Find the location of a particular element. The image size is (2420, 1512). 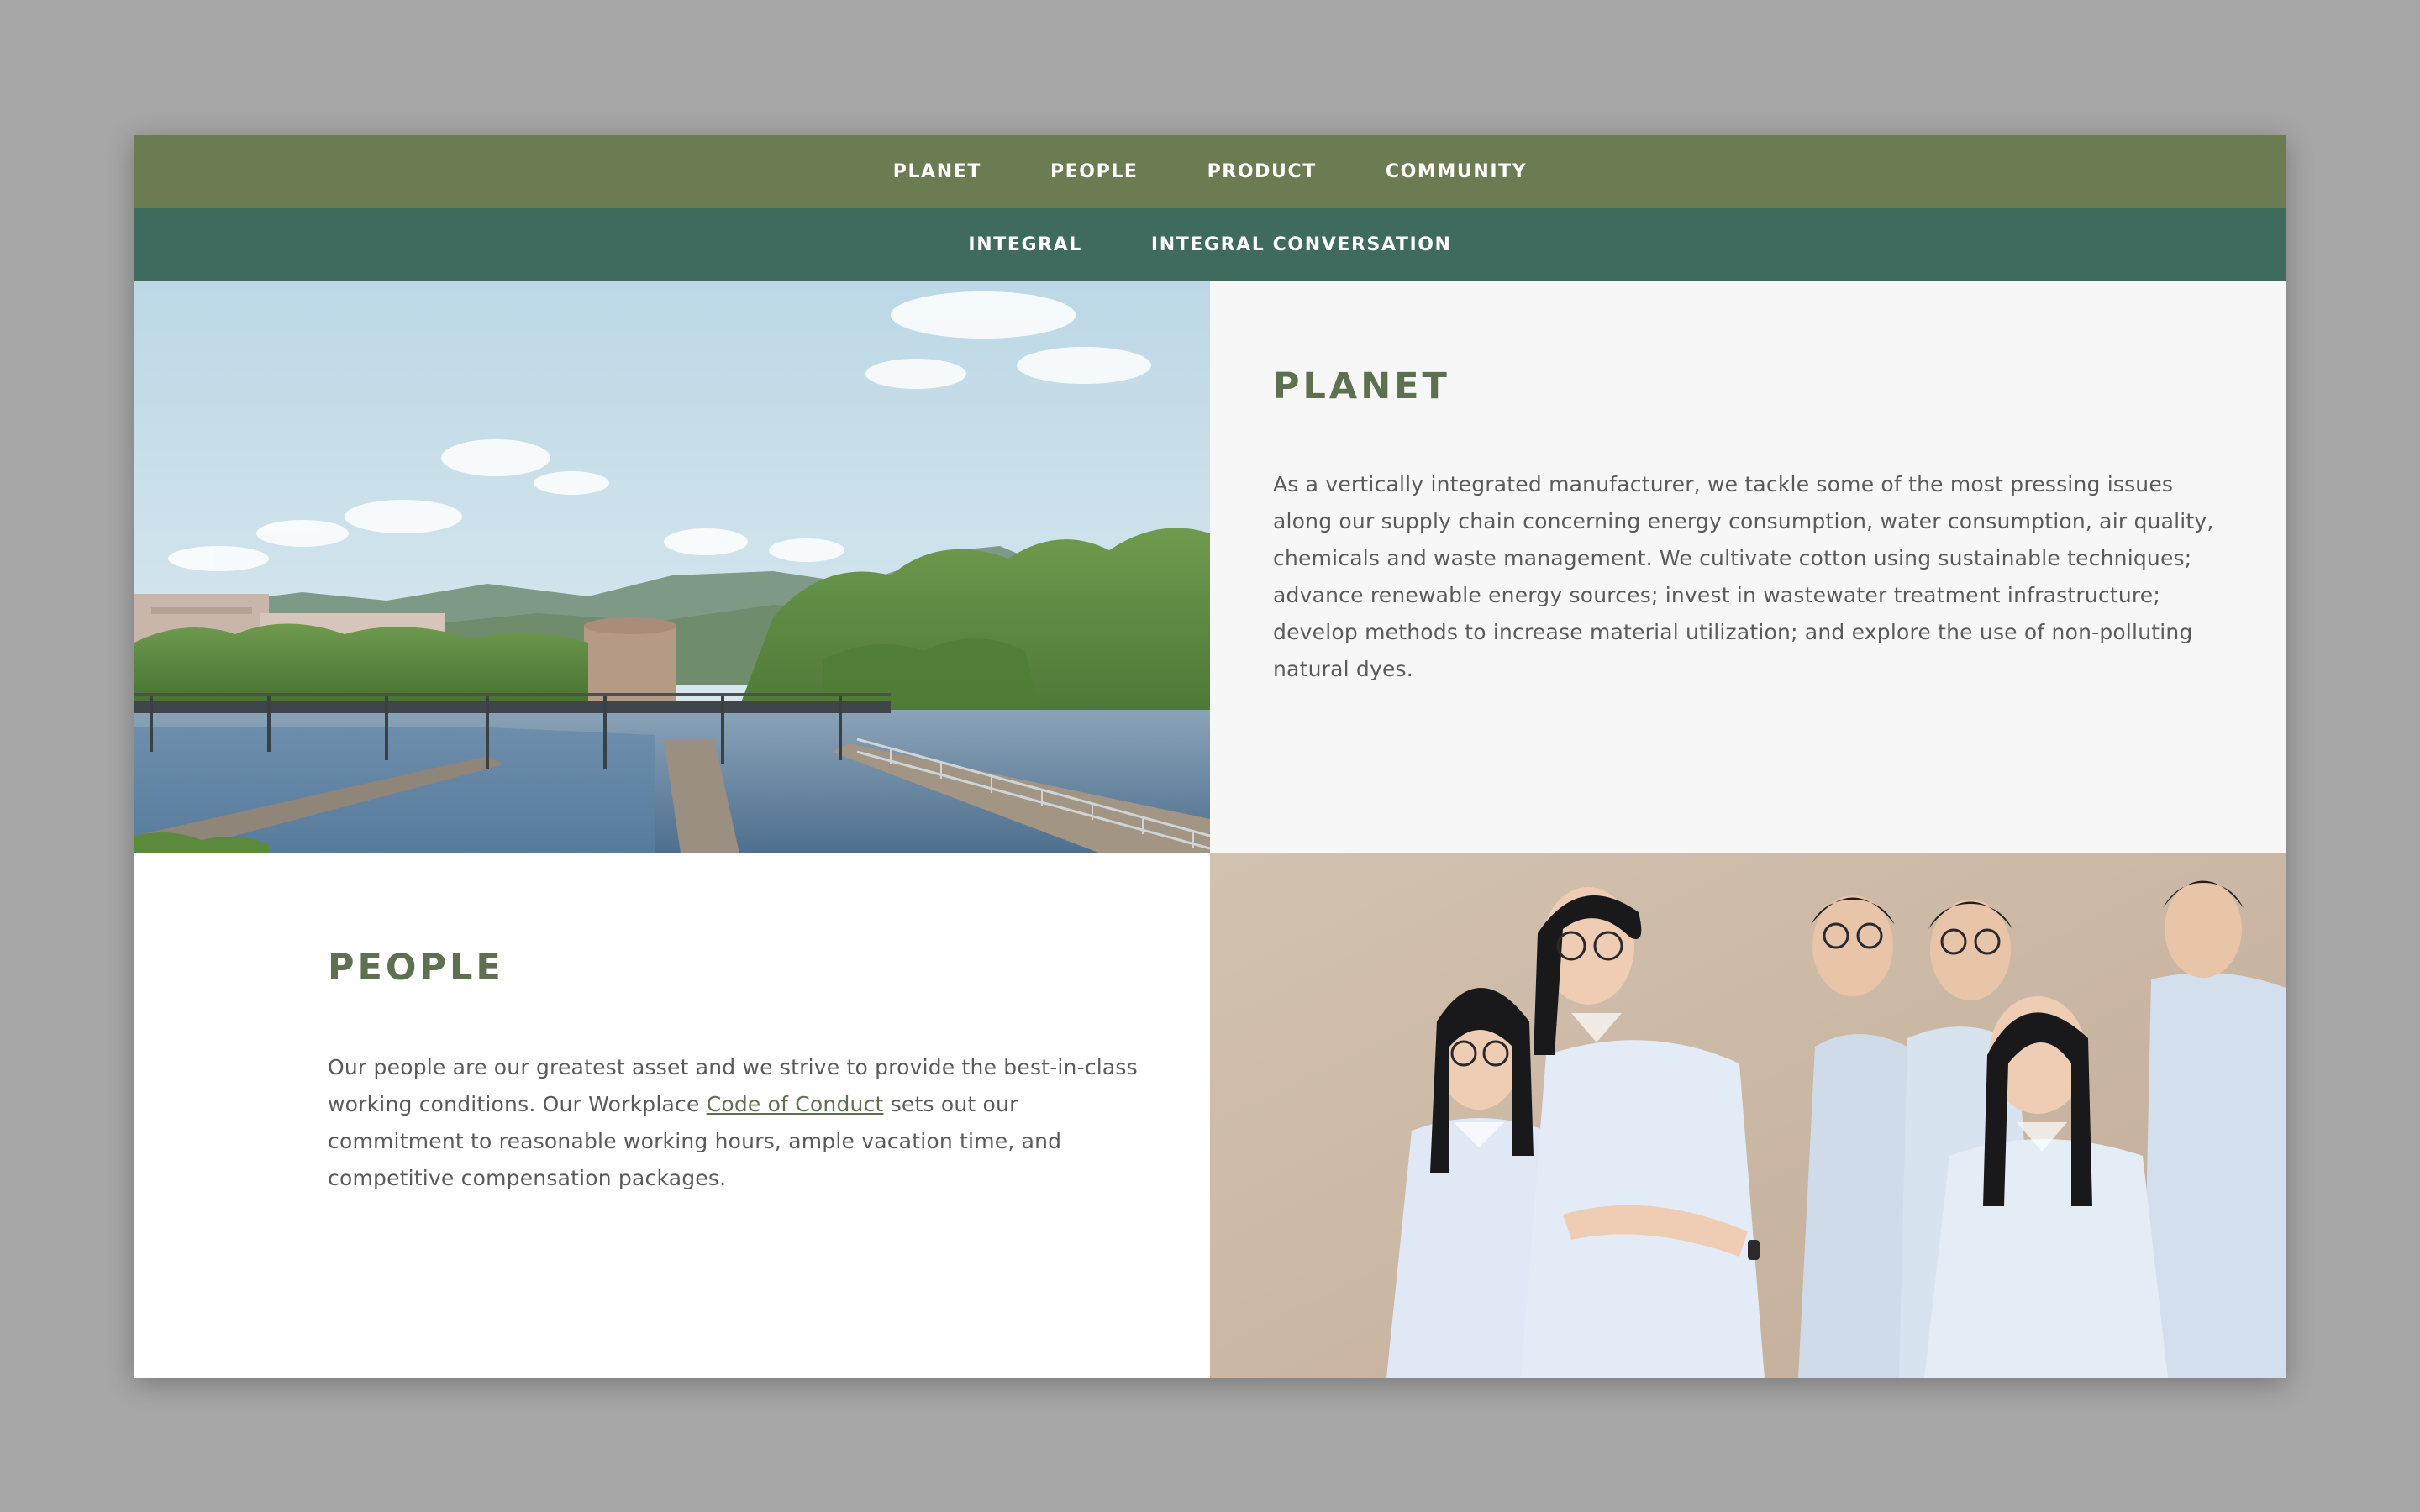

people-heading: PEOPLE is located at coordinates (416, 968).